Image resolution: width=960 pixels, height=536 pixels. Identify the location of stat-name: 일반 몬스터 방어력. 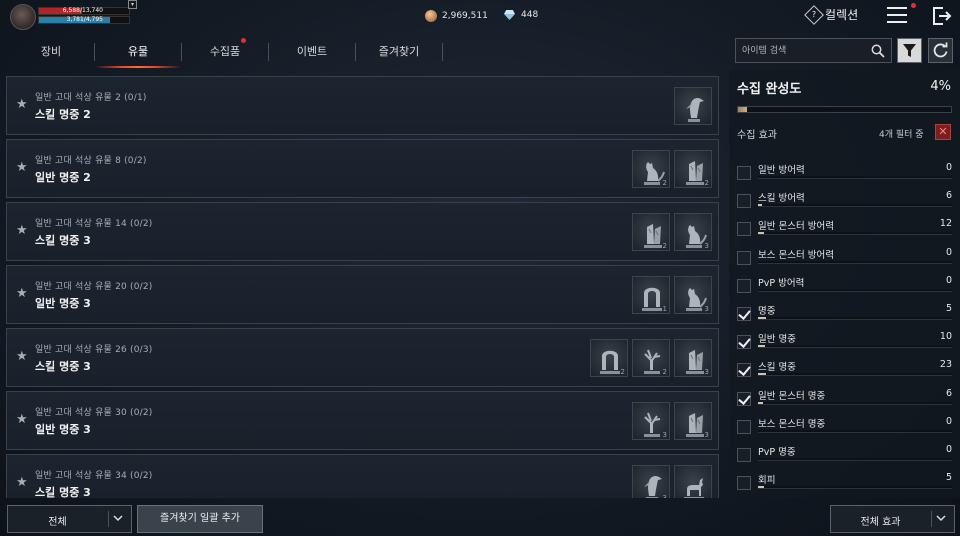
(796, 227).